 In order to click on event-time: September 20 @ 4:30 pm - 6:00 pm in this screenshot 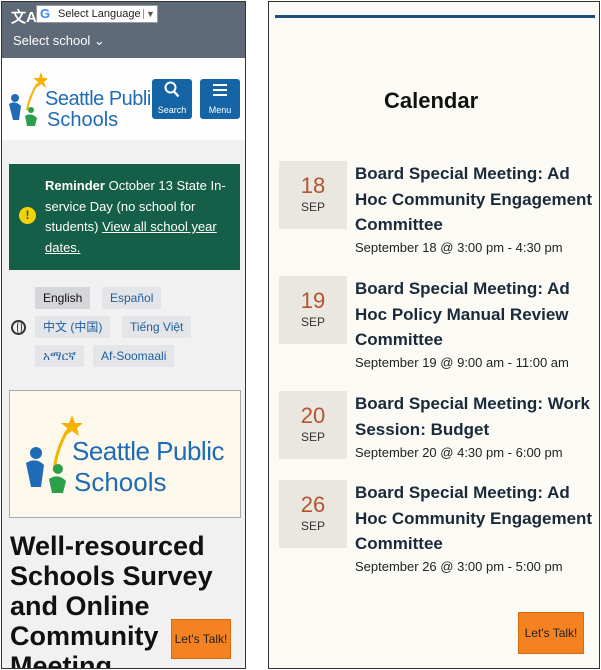, I will do `click(459, 452)`.